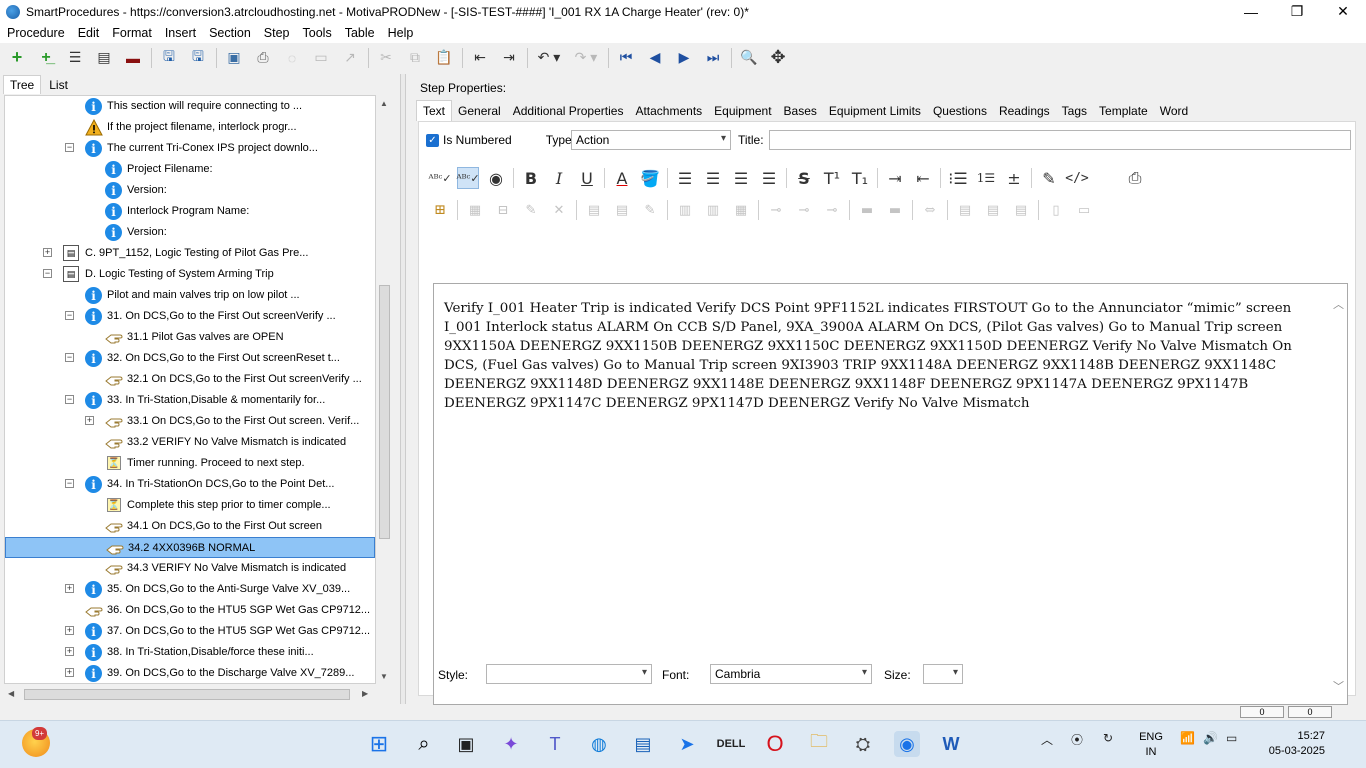 The image size is (1366, 768). Describe the element at coordinates (190, 274) in the screenshot. I see `tree-item: − ▤ D. Logic Testing of System Arming Trip` at that location.